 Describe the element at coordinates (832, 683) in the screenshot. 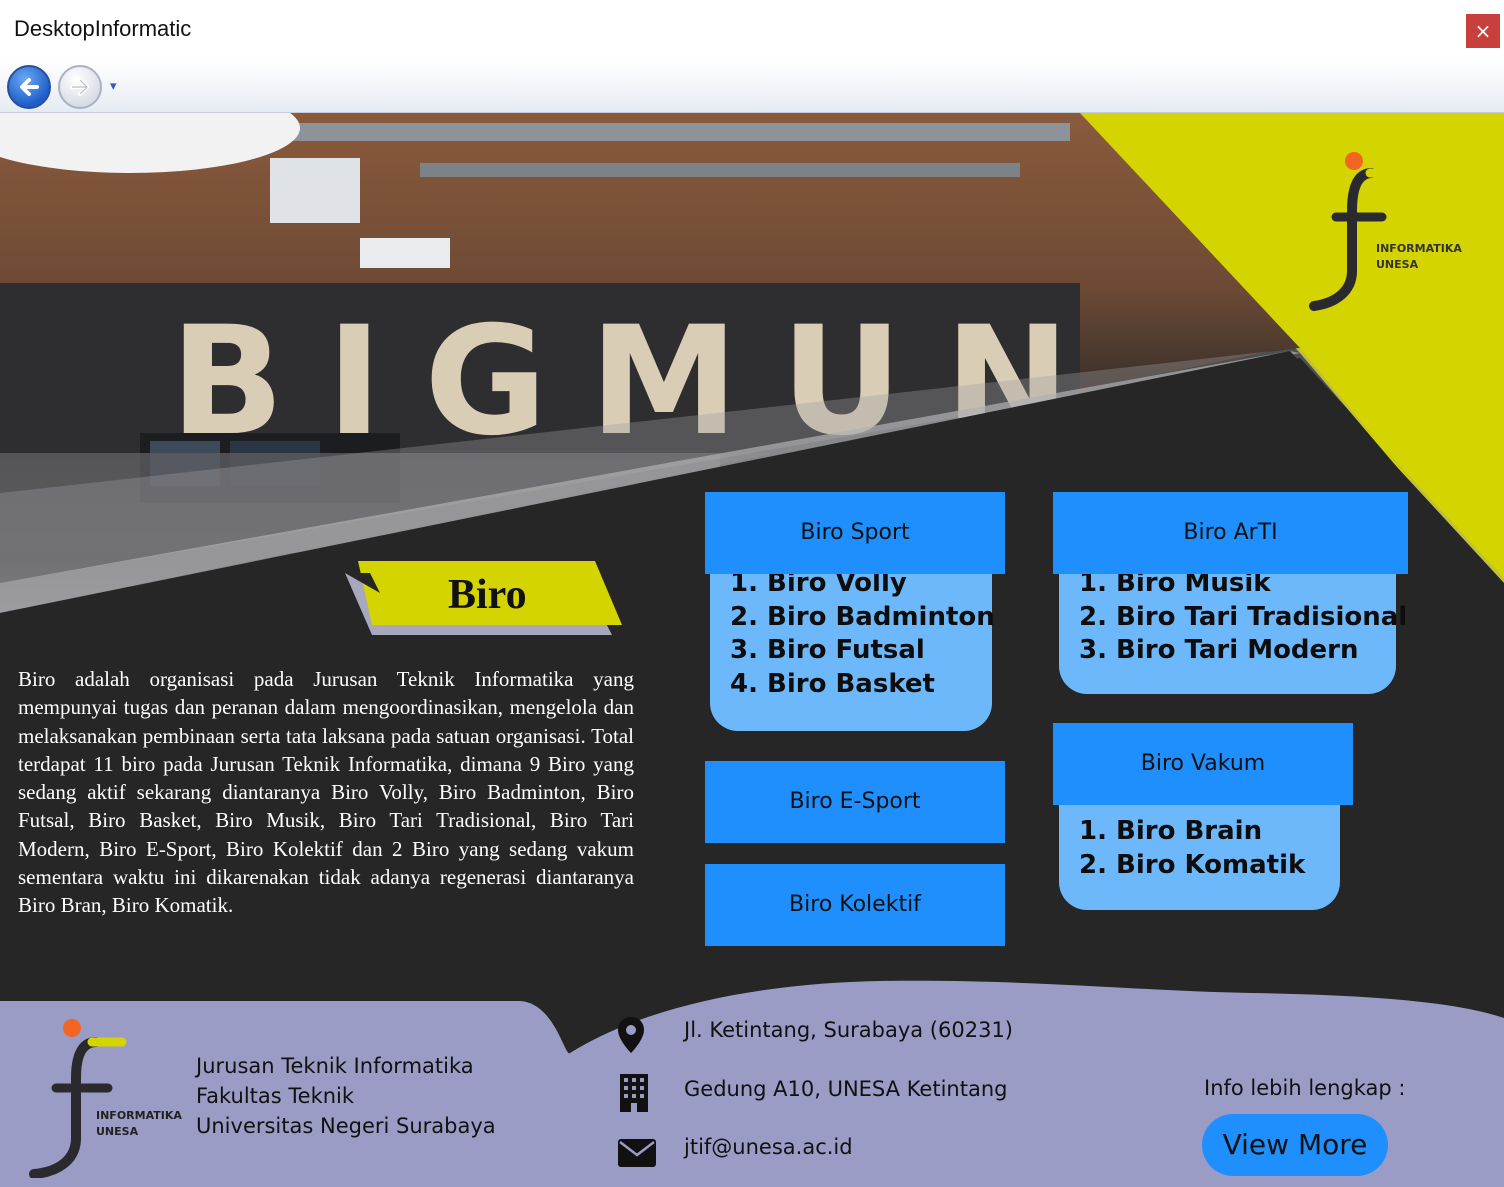

I see `list-item: 4. Biro Basket` at that location.